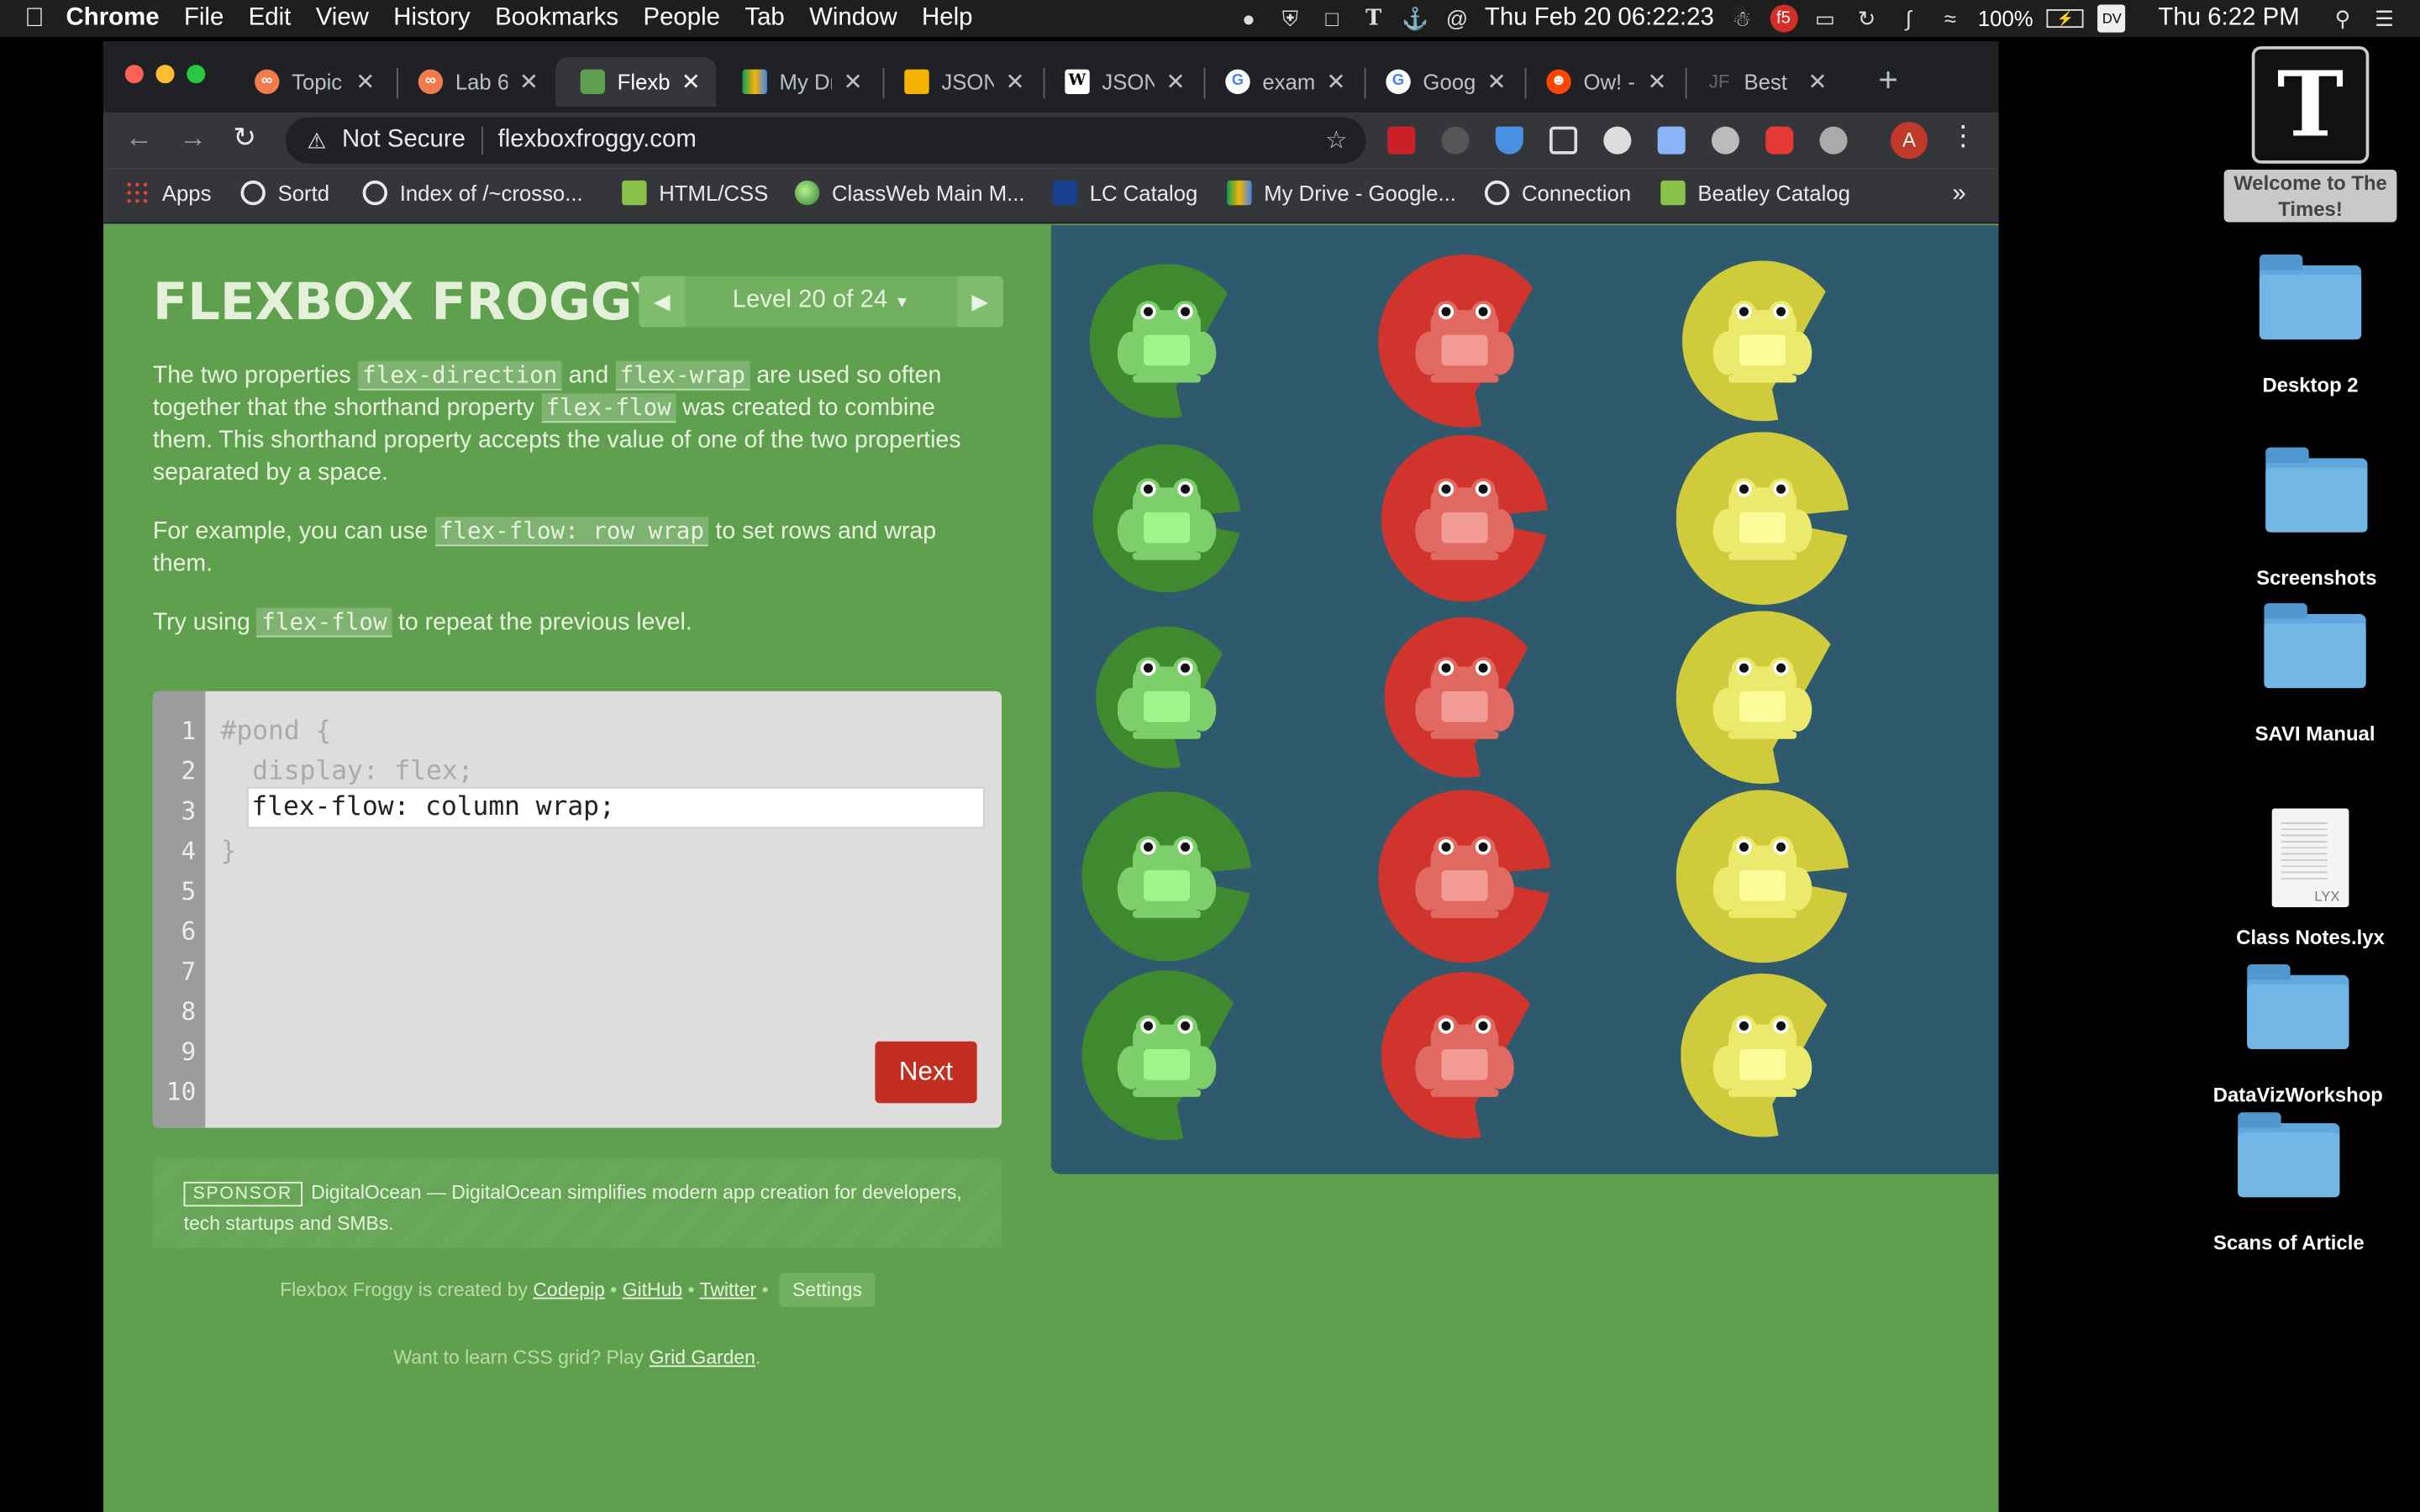 This screenshot has height=1512, width=2420. I want to click on tab-google: G Goog ✕, so click(1441, 82).